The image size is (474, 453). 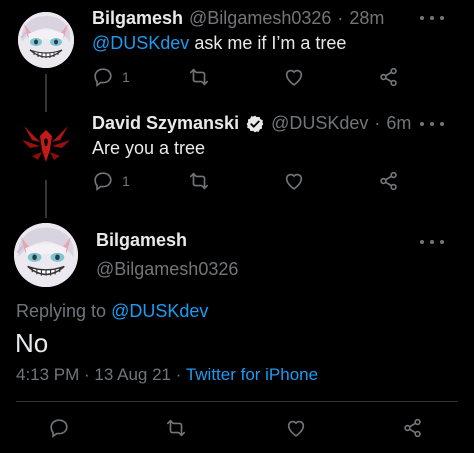 What do you see at coordinates (319, 123) in the screenshot?
I see `user-handle: @DUSKdev` at bounding box center [319, 123].